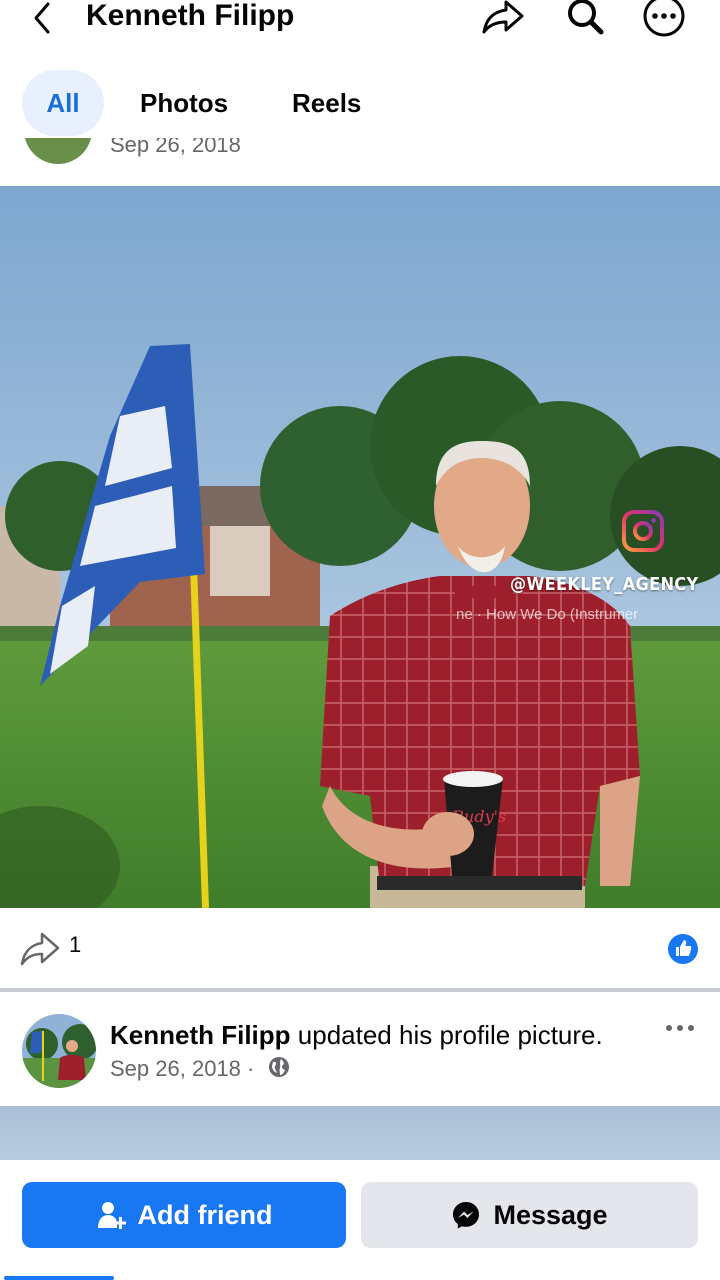  Describe the element at coordinates (63, 103) in the screenshot. I see `tab-all: All` at that location.